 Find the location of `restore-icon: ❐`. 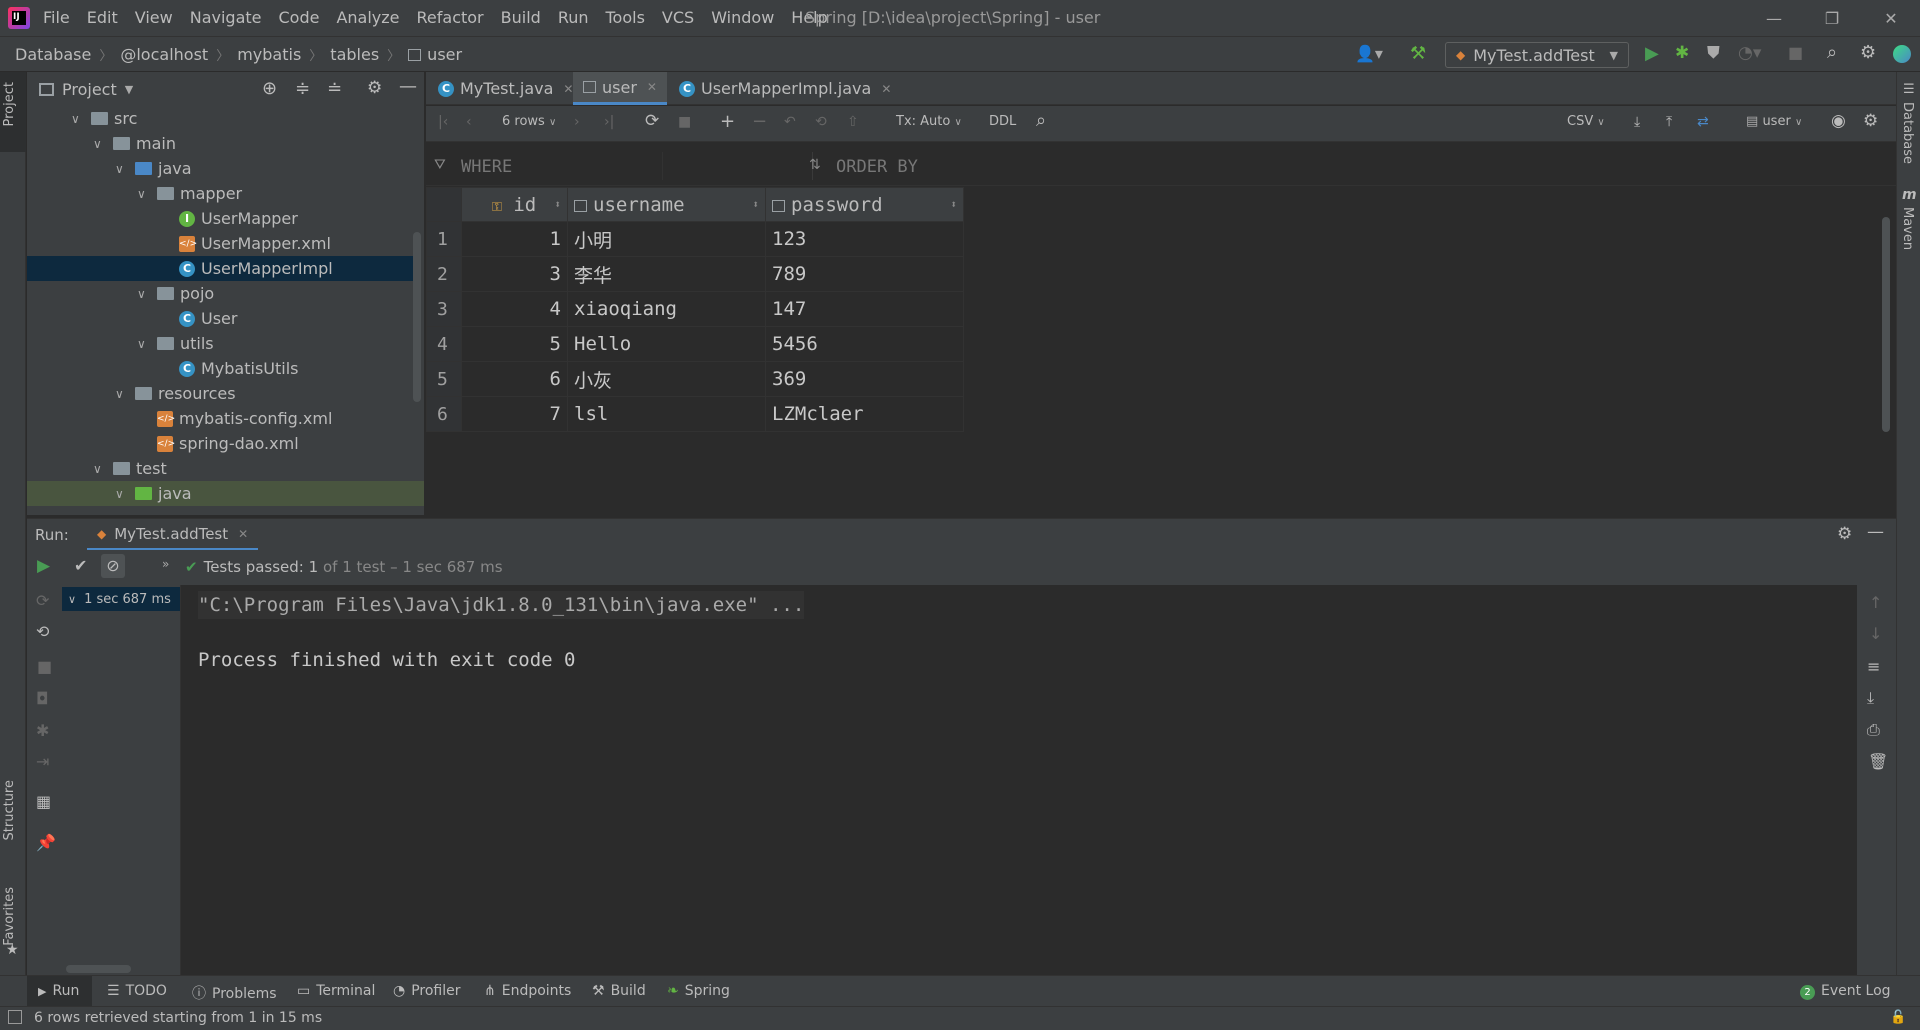

restore-icon: ❐ is located at coordinates (1832, 18).